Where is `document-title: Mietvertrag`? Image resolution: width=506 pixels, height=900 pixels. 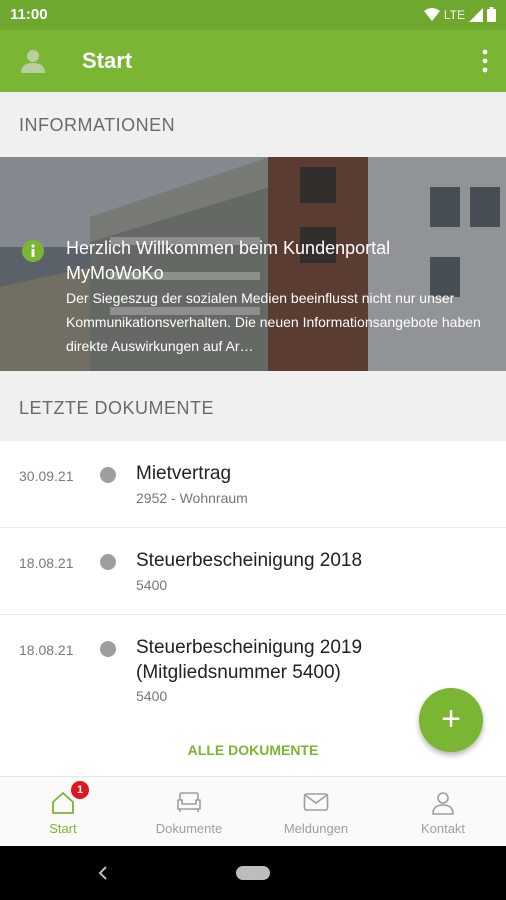
document-title: Mietvertrag is located at coordinates (184, 473).